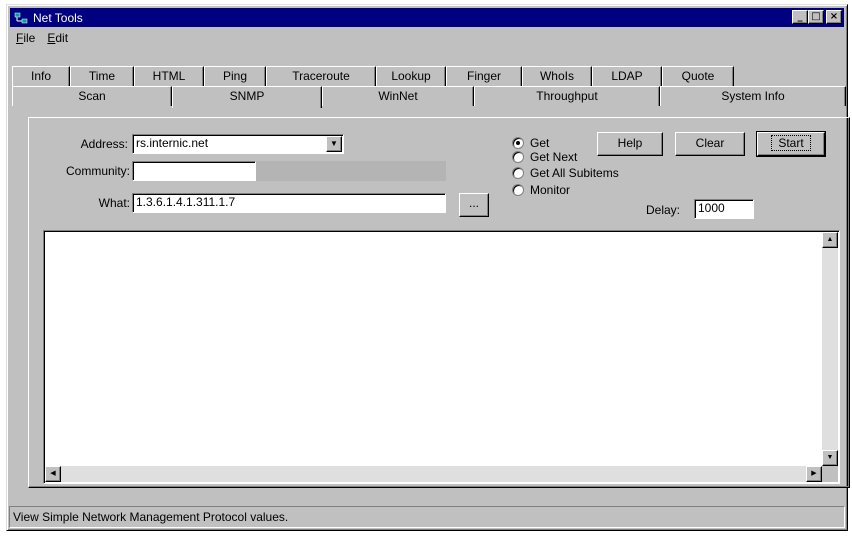 The width and height of the screenshot is (852, 536). I want to click on scroll-down-icon: ▼, so click(830, 458).